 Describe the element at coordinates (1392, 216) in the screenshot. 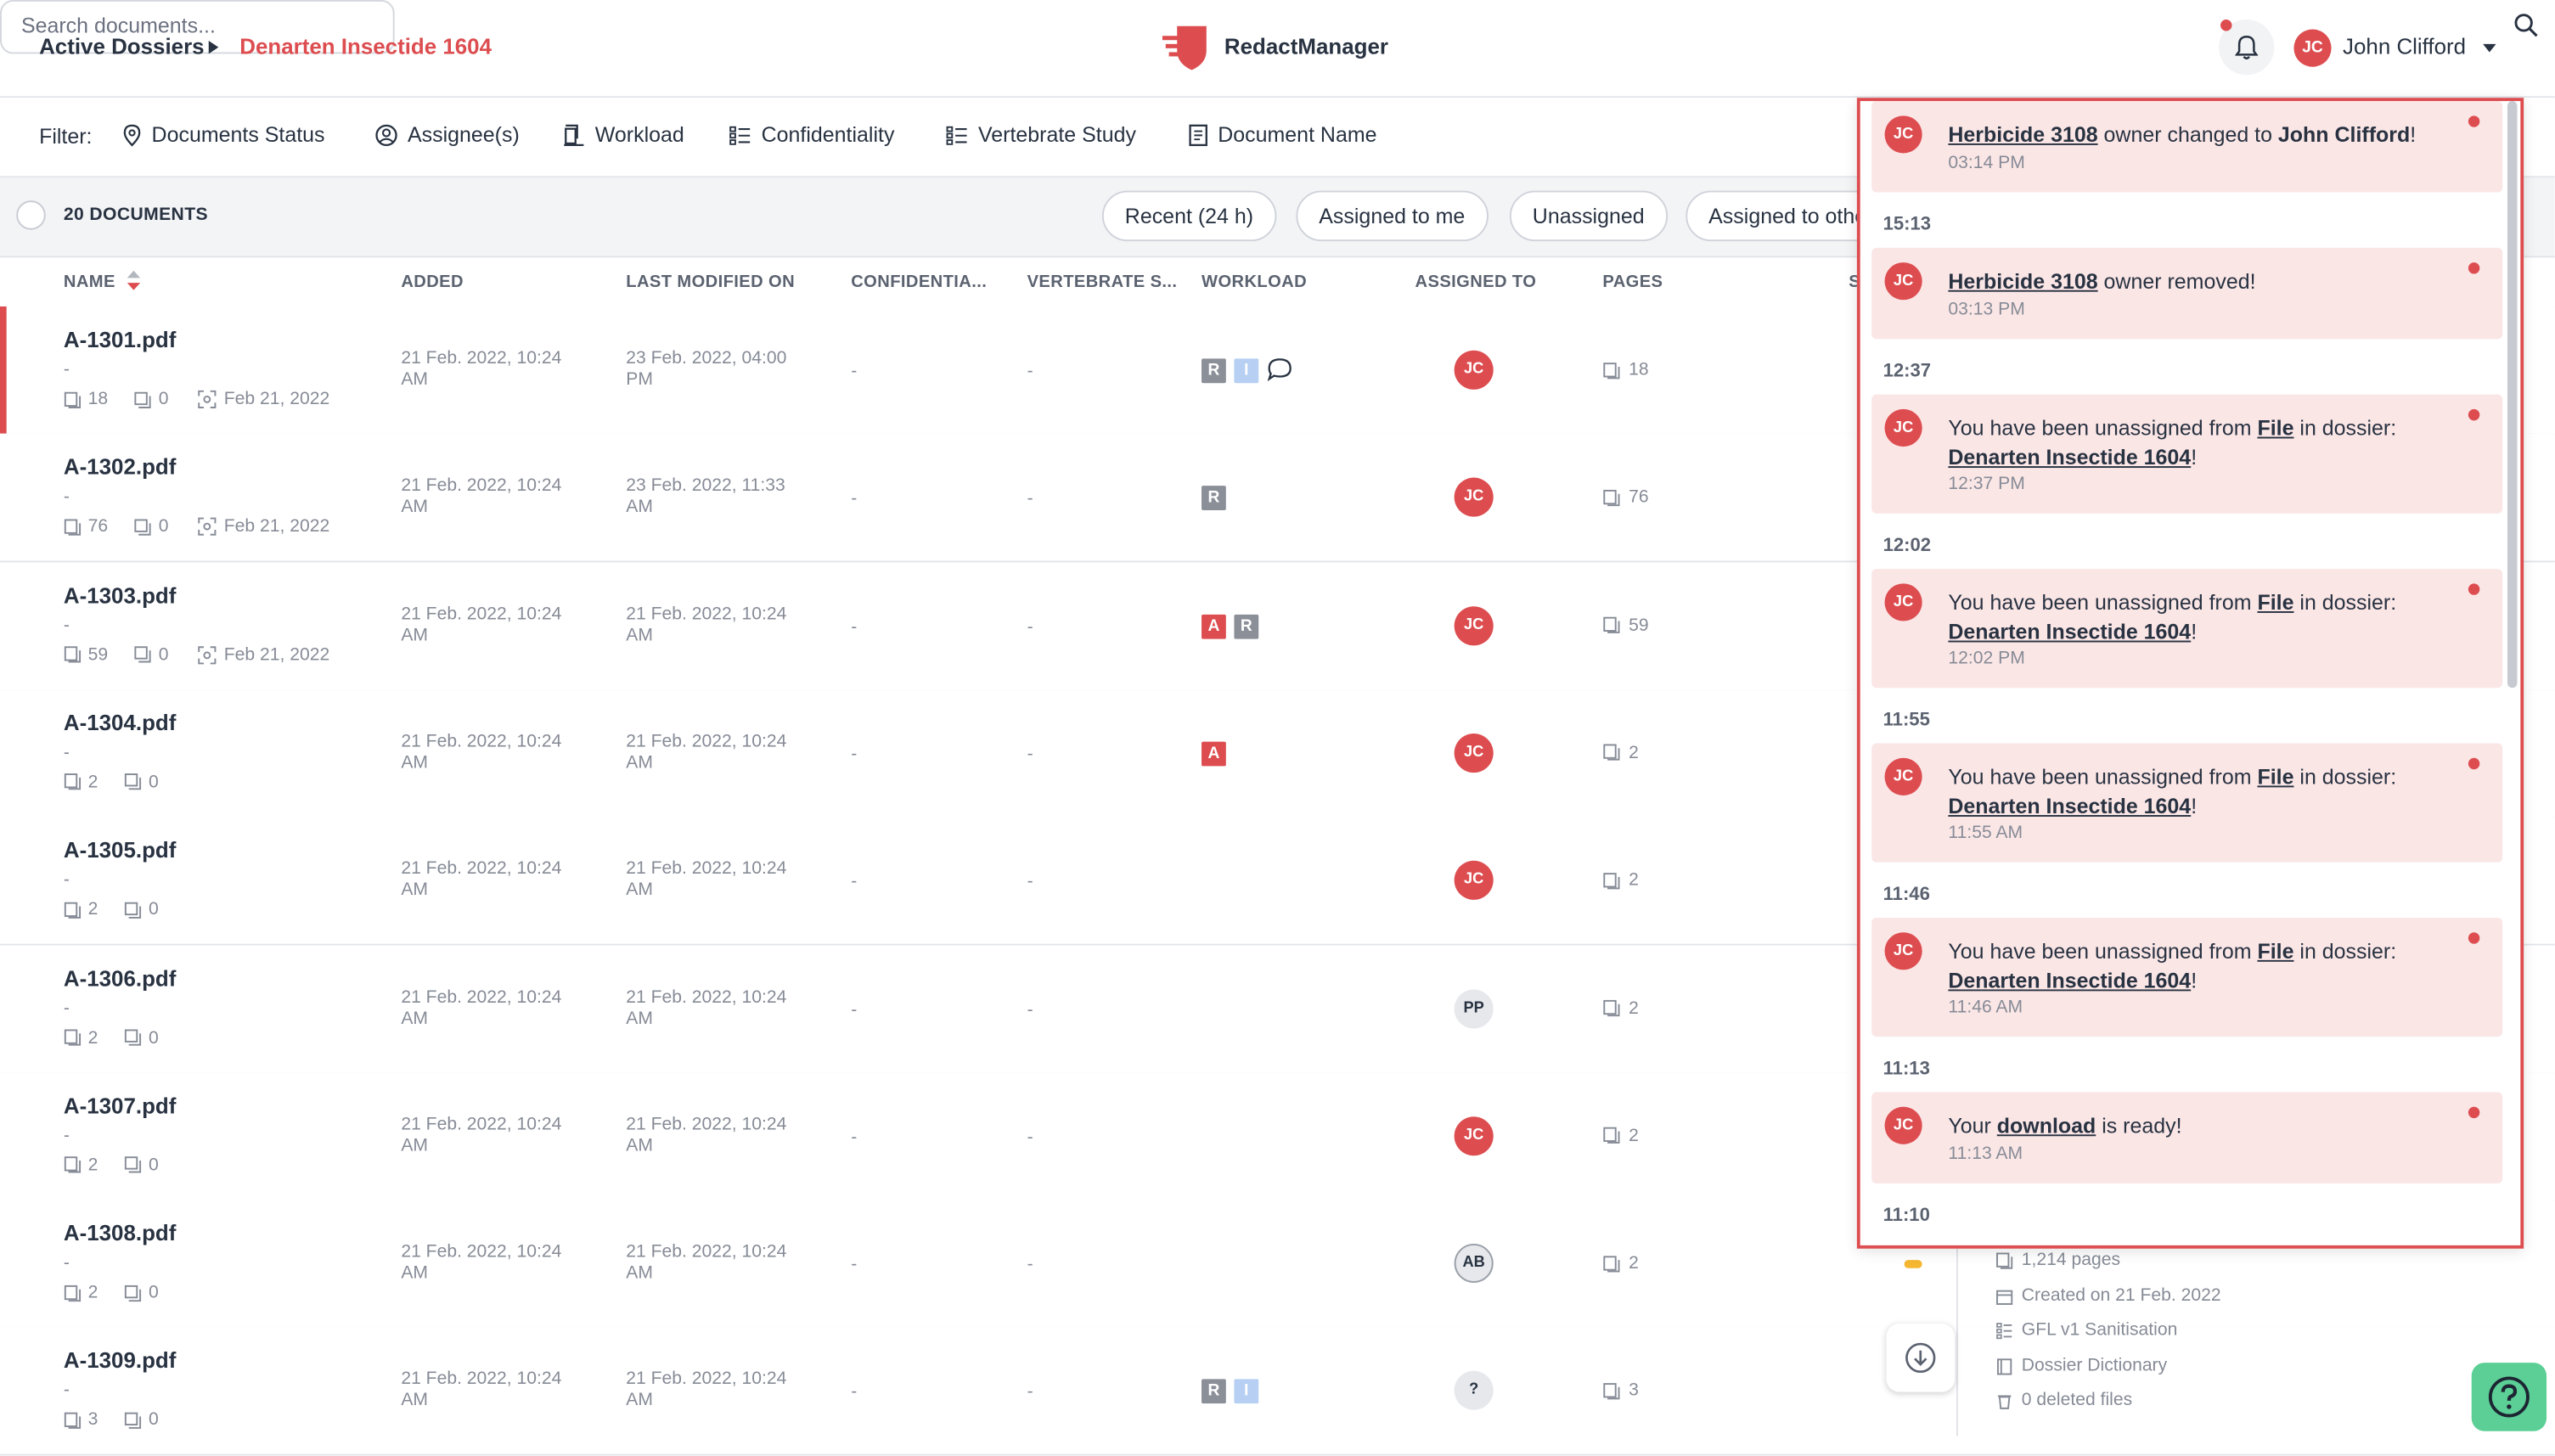

I see `chip-assigned-to-me: Assigned to me` at that location.